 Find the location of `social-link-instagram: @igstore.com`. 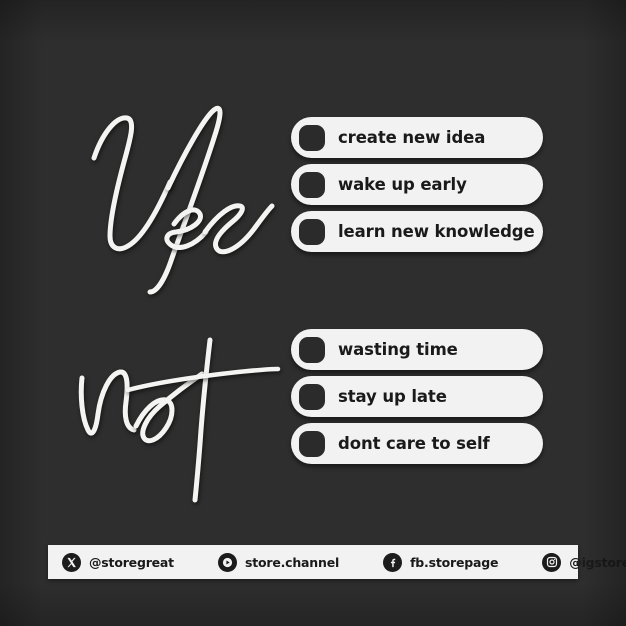

social-link-instagram: @igstore.com is located at coordinates (584, 562).